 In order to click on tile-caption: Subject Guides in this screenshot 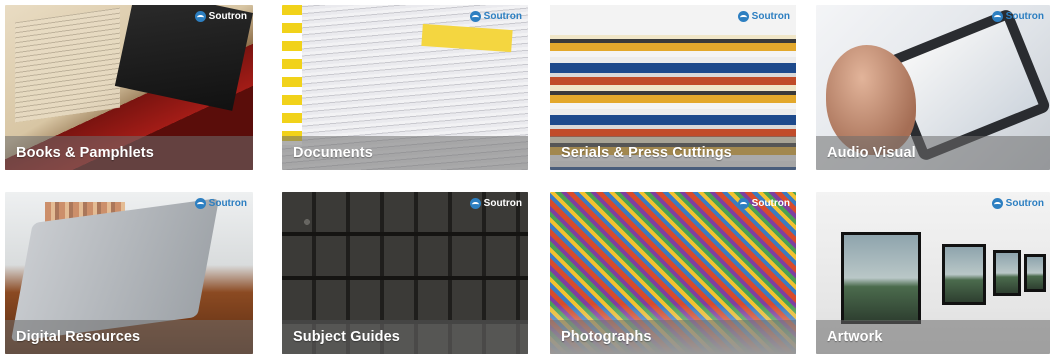, I will do `click(405, 337)`.